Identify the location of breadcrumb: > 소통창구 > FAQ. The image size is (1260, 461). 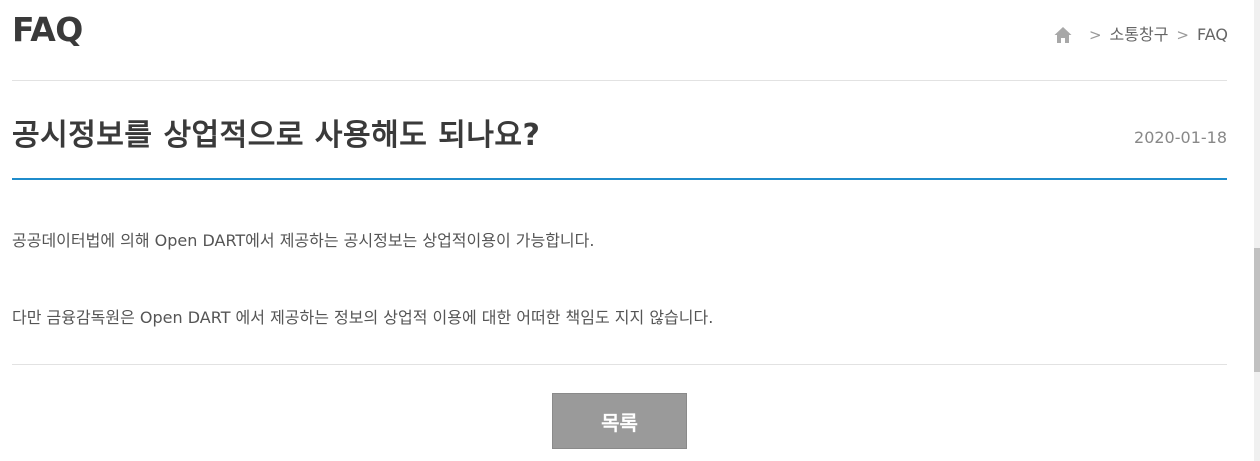
(1140, 35).